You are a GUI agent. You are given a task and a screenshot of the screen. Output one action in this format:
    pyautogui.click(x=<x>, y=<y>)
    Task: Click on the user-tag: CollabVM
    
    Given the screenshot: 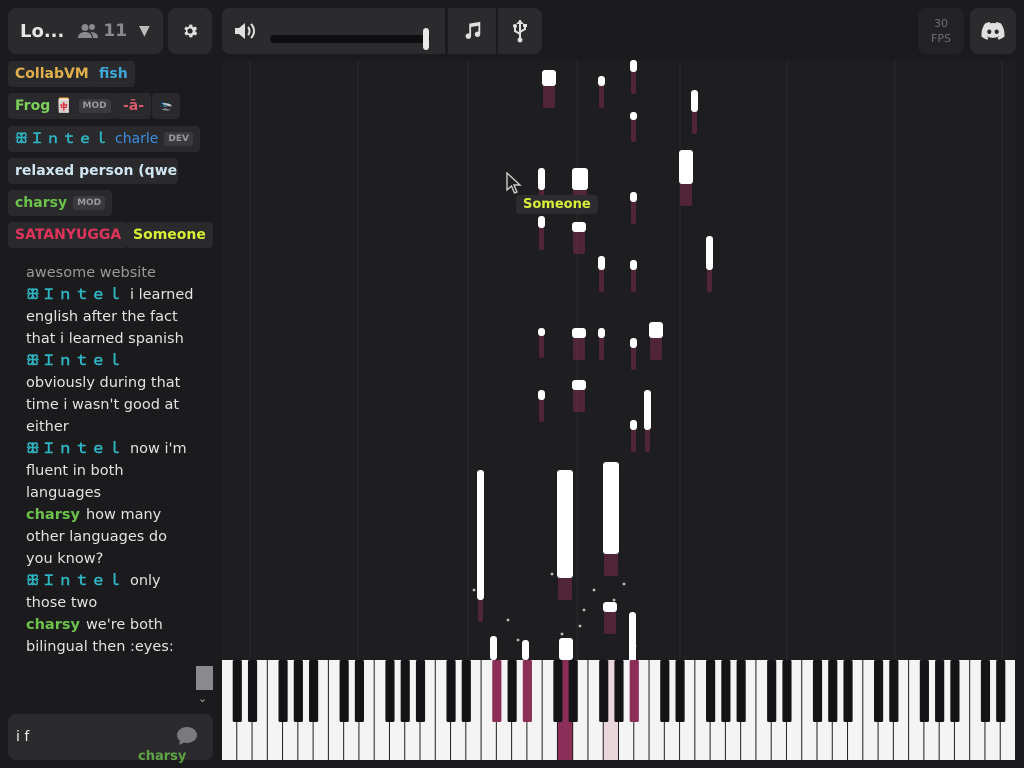 What is the action you would take?
    pyautogui.click(x=52, y=74)
    